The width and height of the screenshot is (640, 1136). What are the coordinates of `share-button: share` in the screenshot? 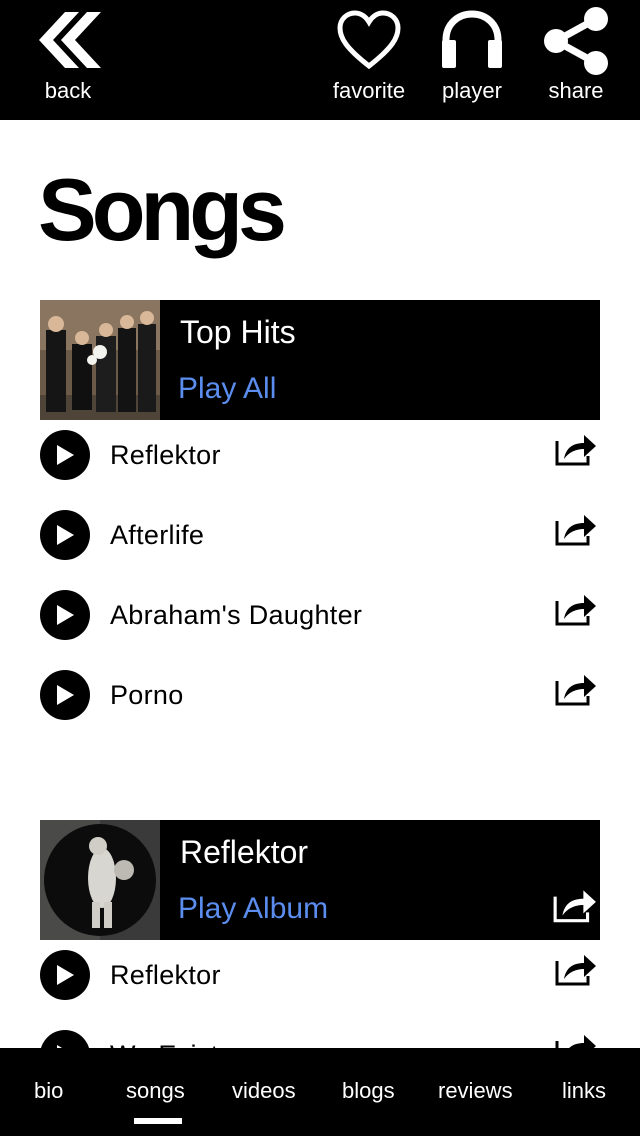 It's located at (576, 60).